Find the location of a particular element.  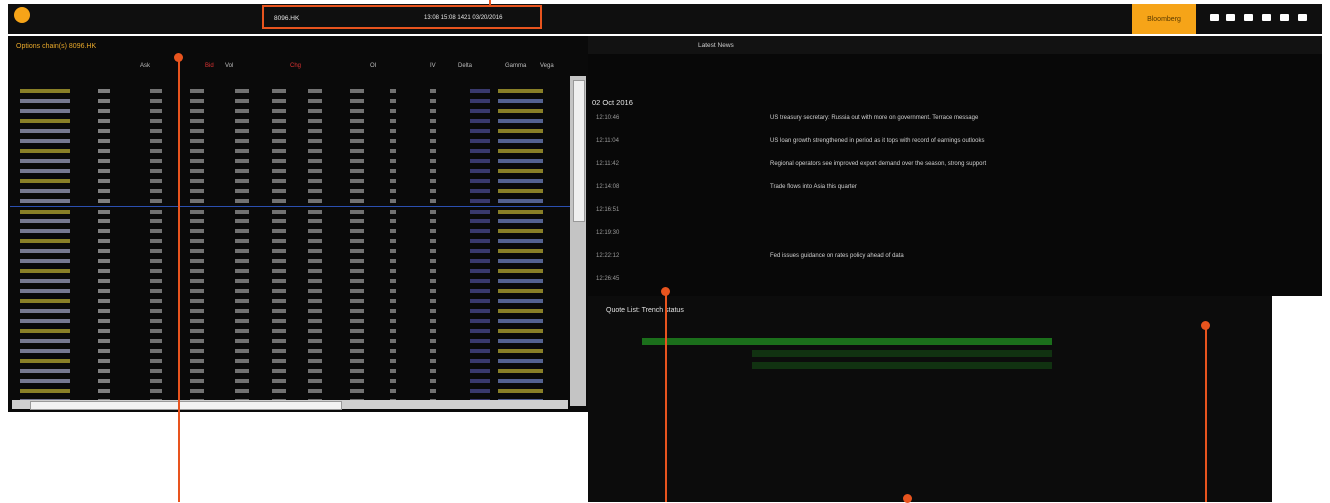

list-icon is located at coordinates (1230, 17).